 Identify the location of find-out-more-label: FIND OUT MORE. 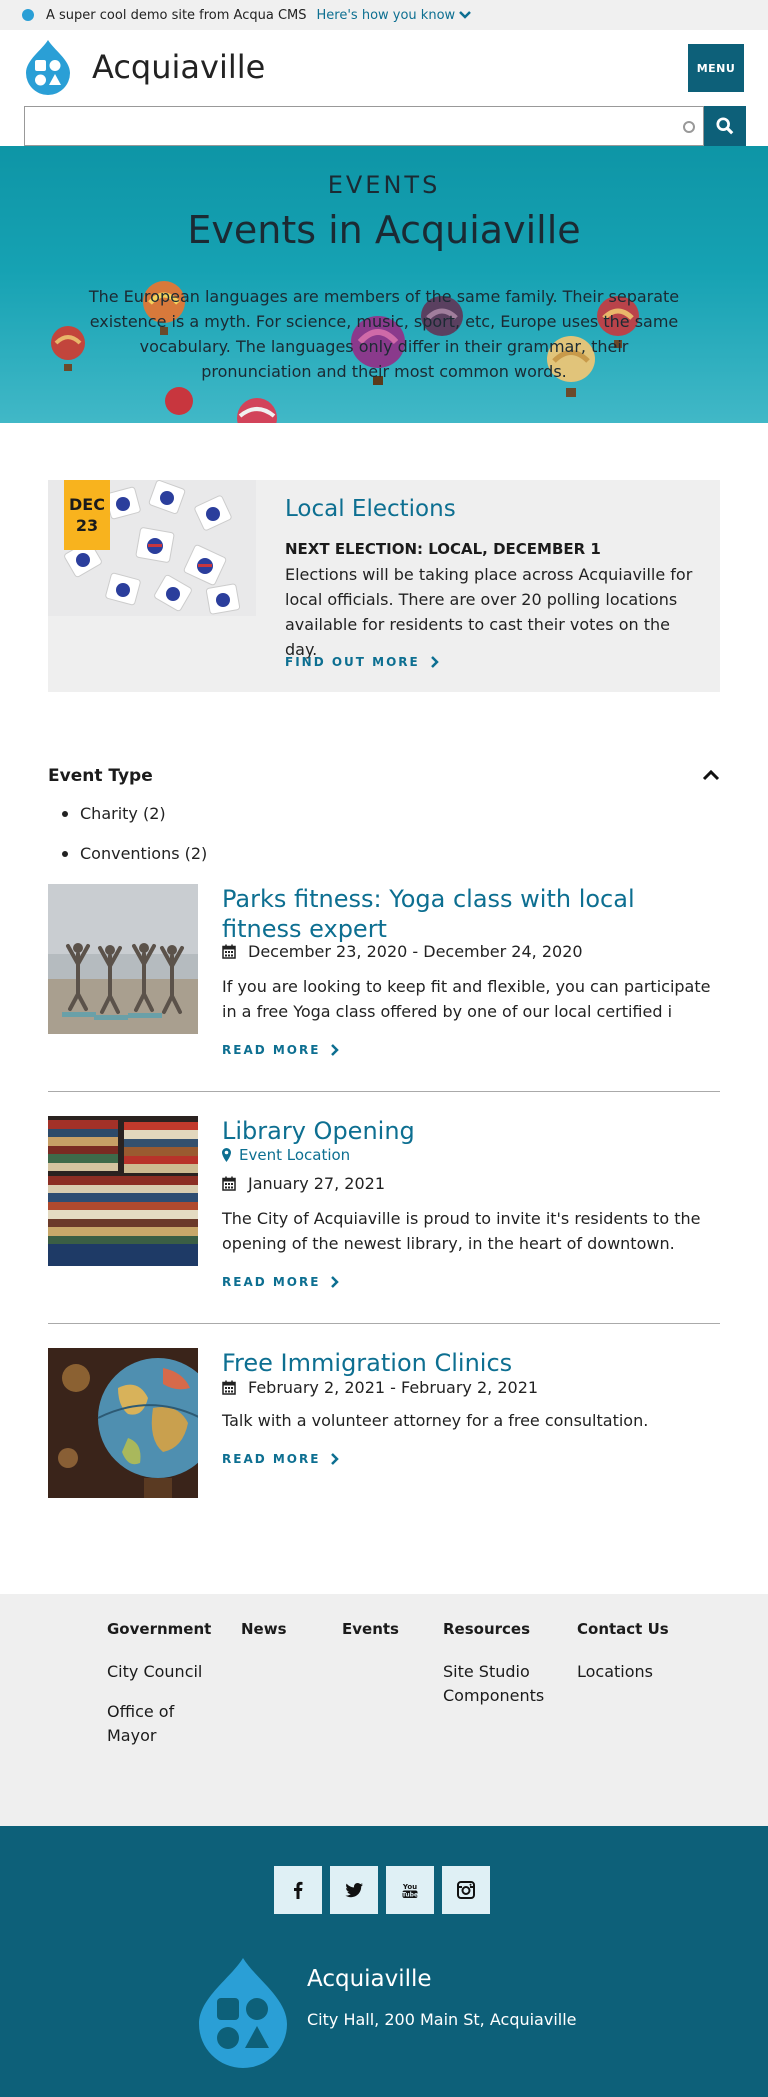
(352, 662).